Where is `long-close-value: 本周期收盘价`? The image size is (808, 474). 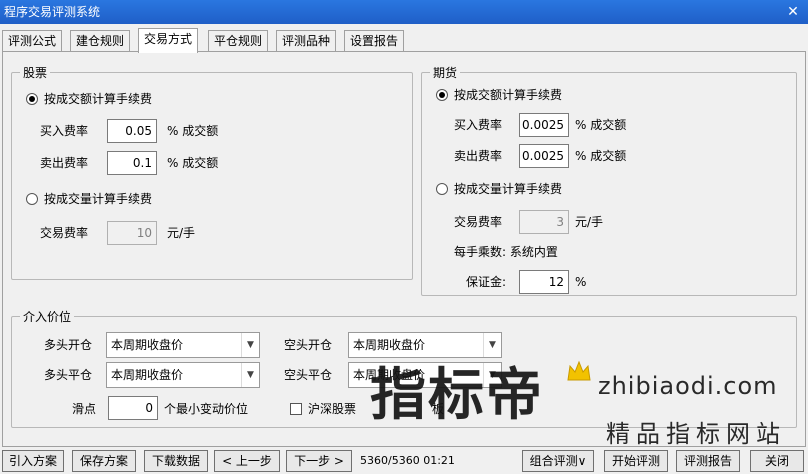
long-close-value: 本周期收盘价 is located at coordinates (147, 375).